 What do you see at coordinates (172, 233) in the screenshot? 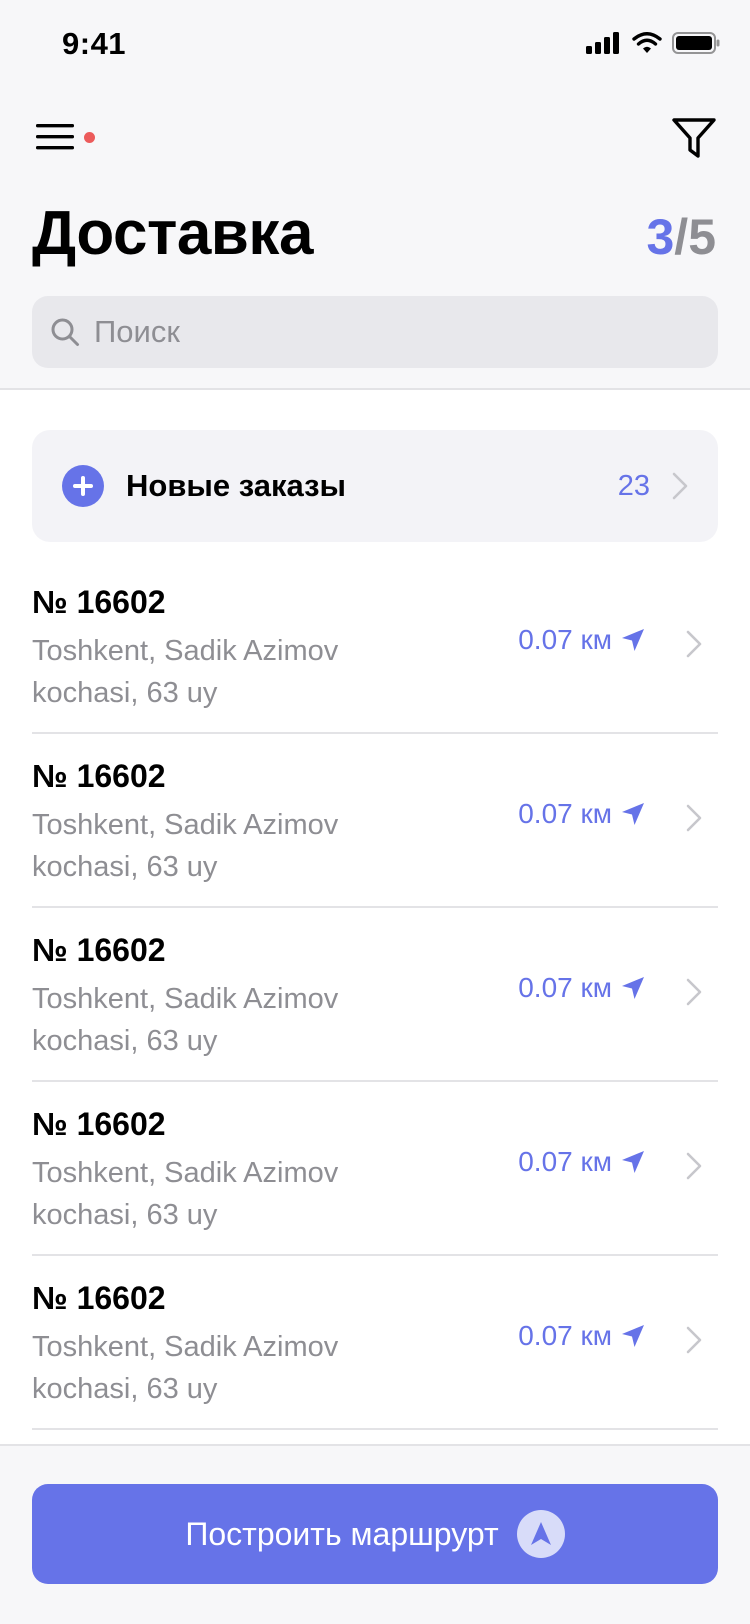
I see `page-title: Доставка` at bounding box center [172, 233].